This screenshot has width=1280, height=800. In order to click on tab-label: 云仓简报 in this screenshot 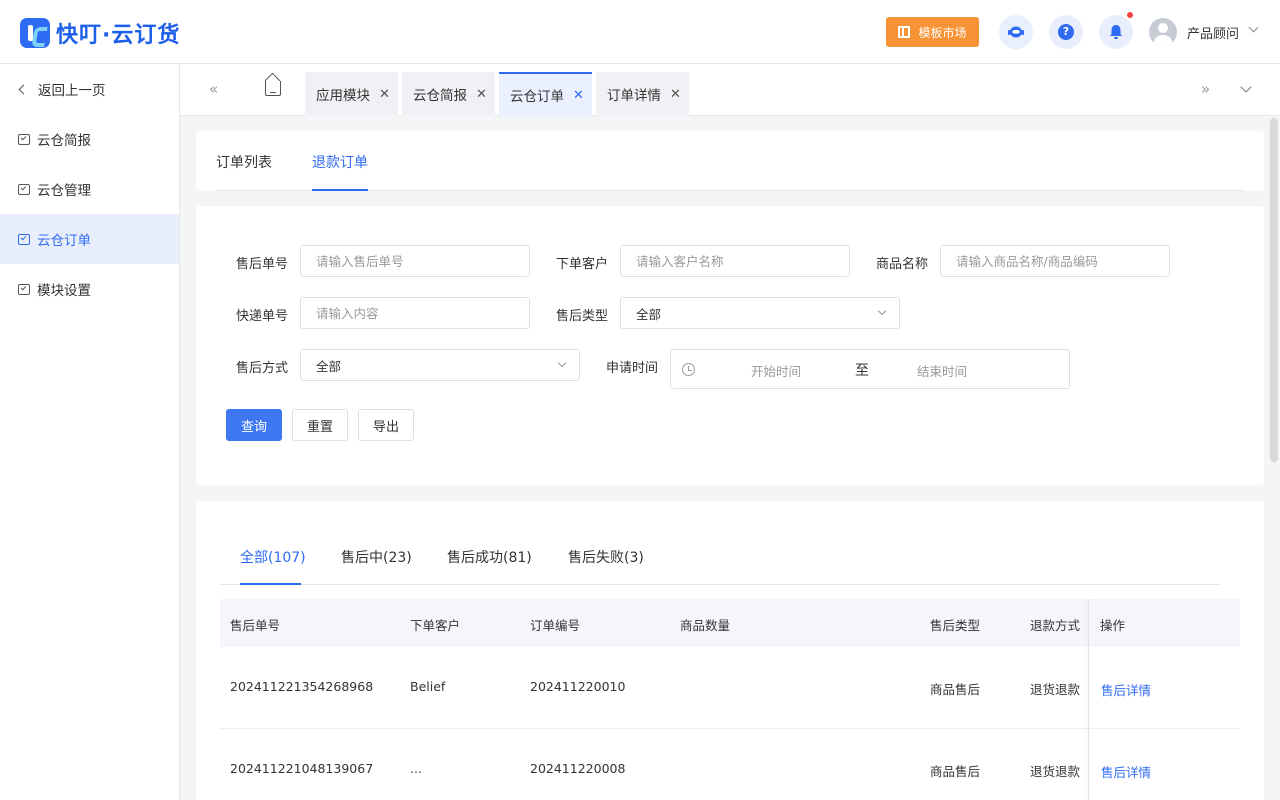, I will do `click(440, 96)`.